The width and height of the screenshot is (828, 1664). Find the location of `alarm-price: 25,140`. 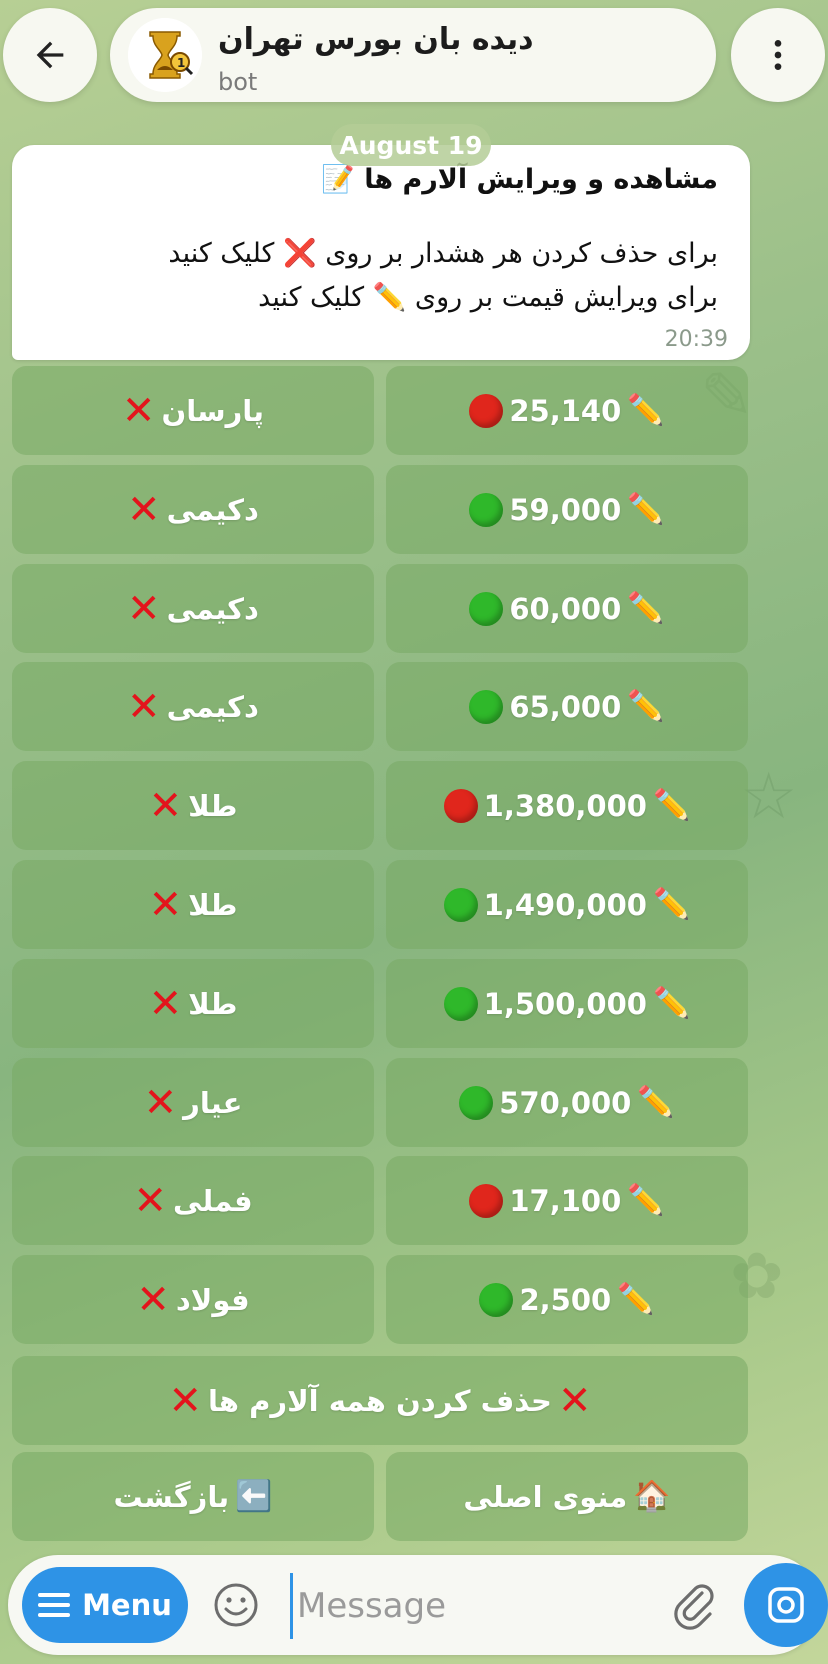

alarm-price: 25,140 is located at coordinates (565, 410).